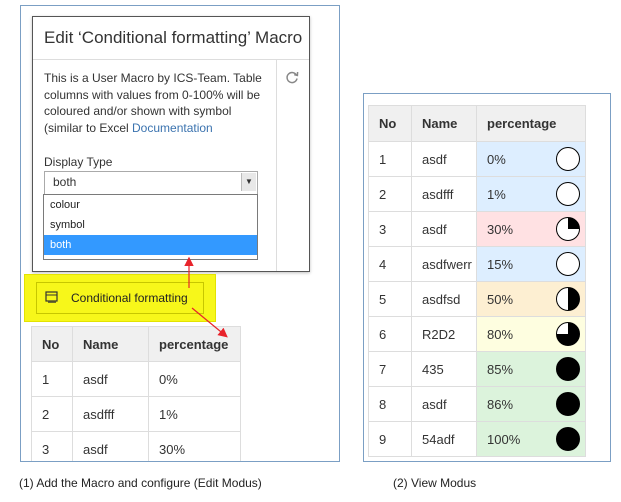 This screenshot has height=502, width=621. I want to click on table-row: 8 asdf 86%, so click(477, 404).